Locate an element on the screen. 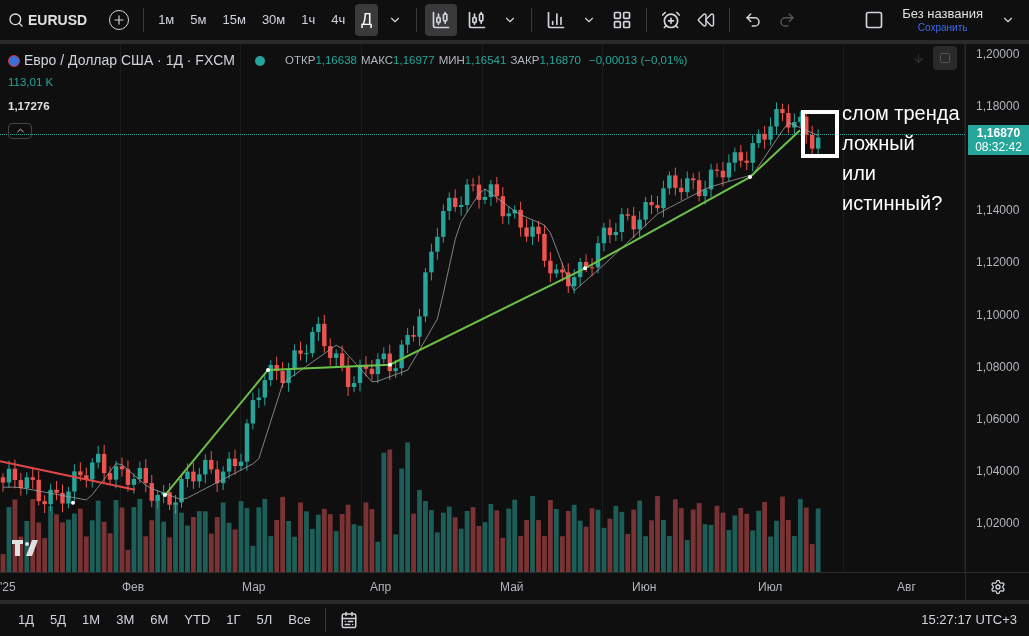  settings-icon is located at coordinates (997, 586).